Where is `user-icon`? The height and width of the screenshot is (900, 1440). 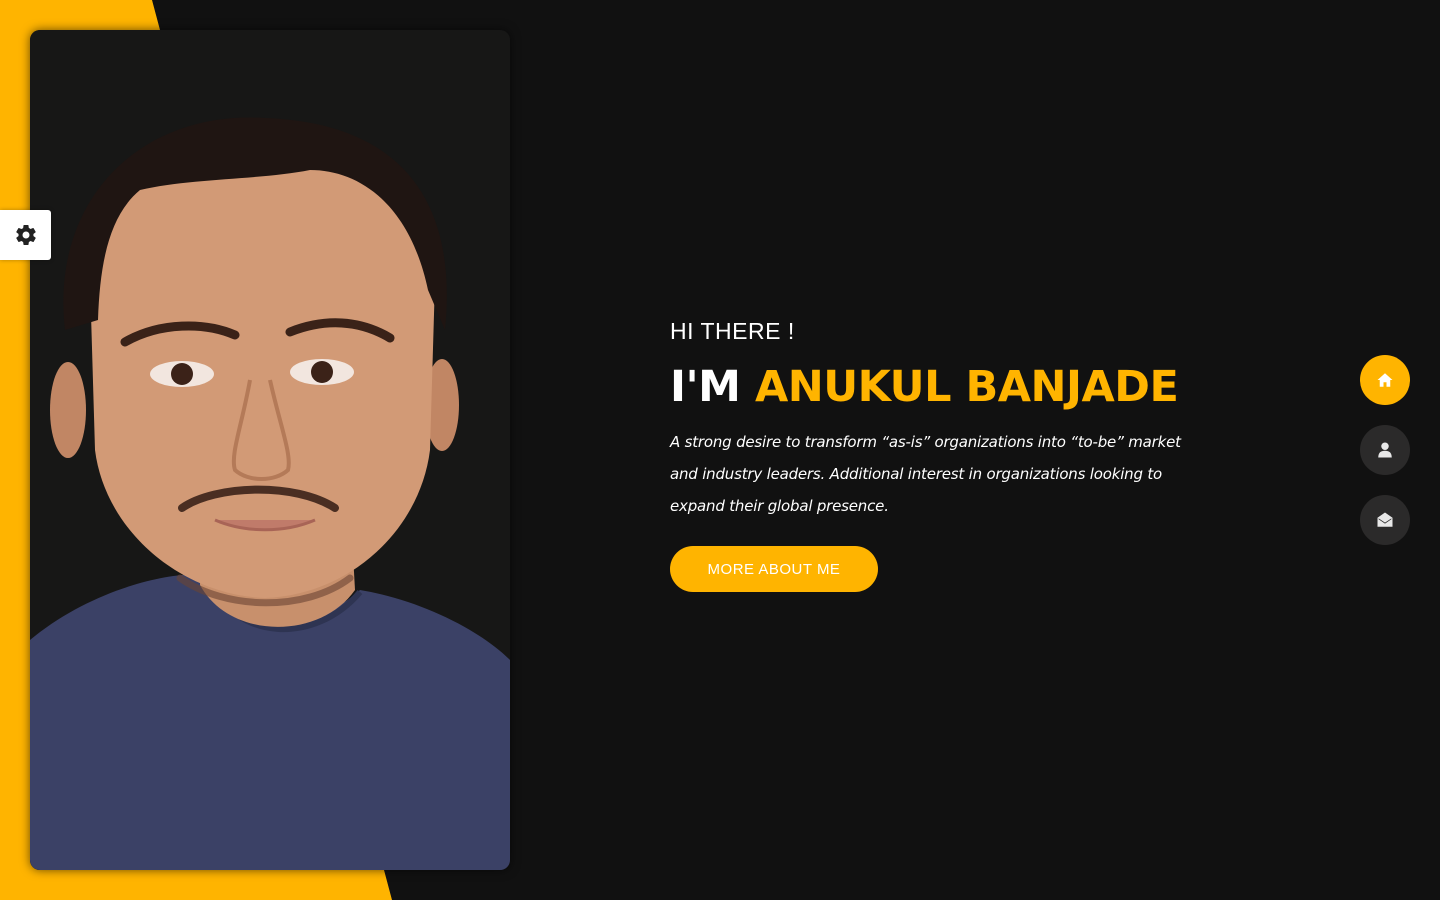 user-icon is located at coordinates (1385, 450).